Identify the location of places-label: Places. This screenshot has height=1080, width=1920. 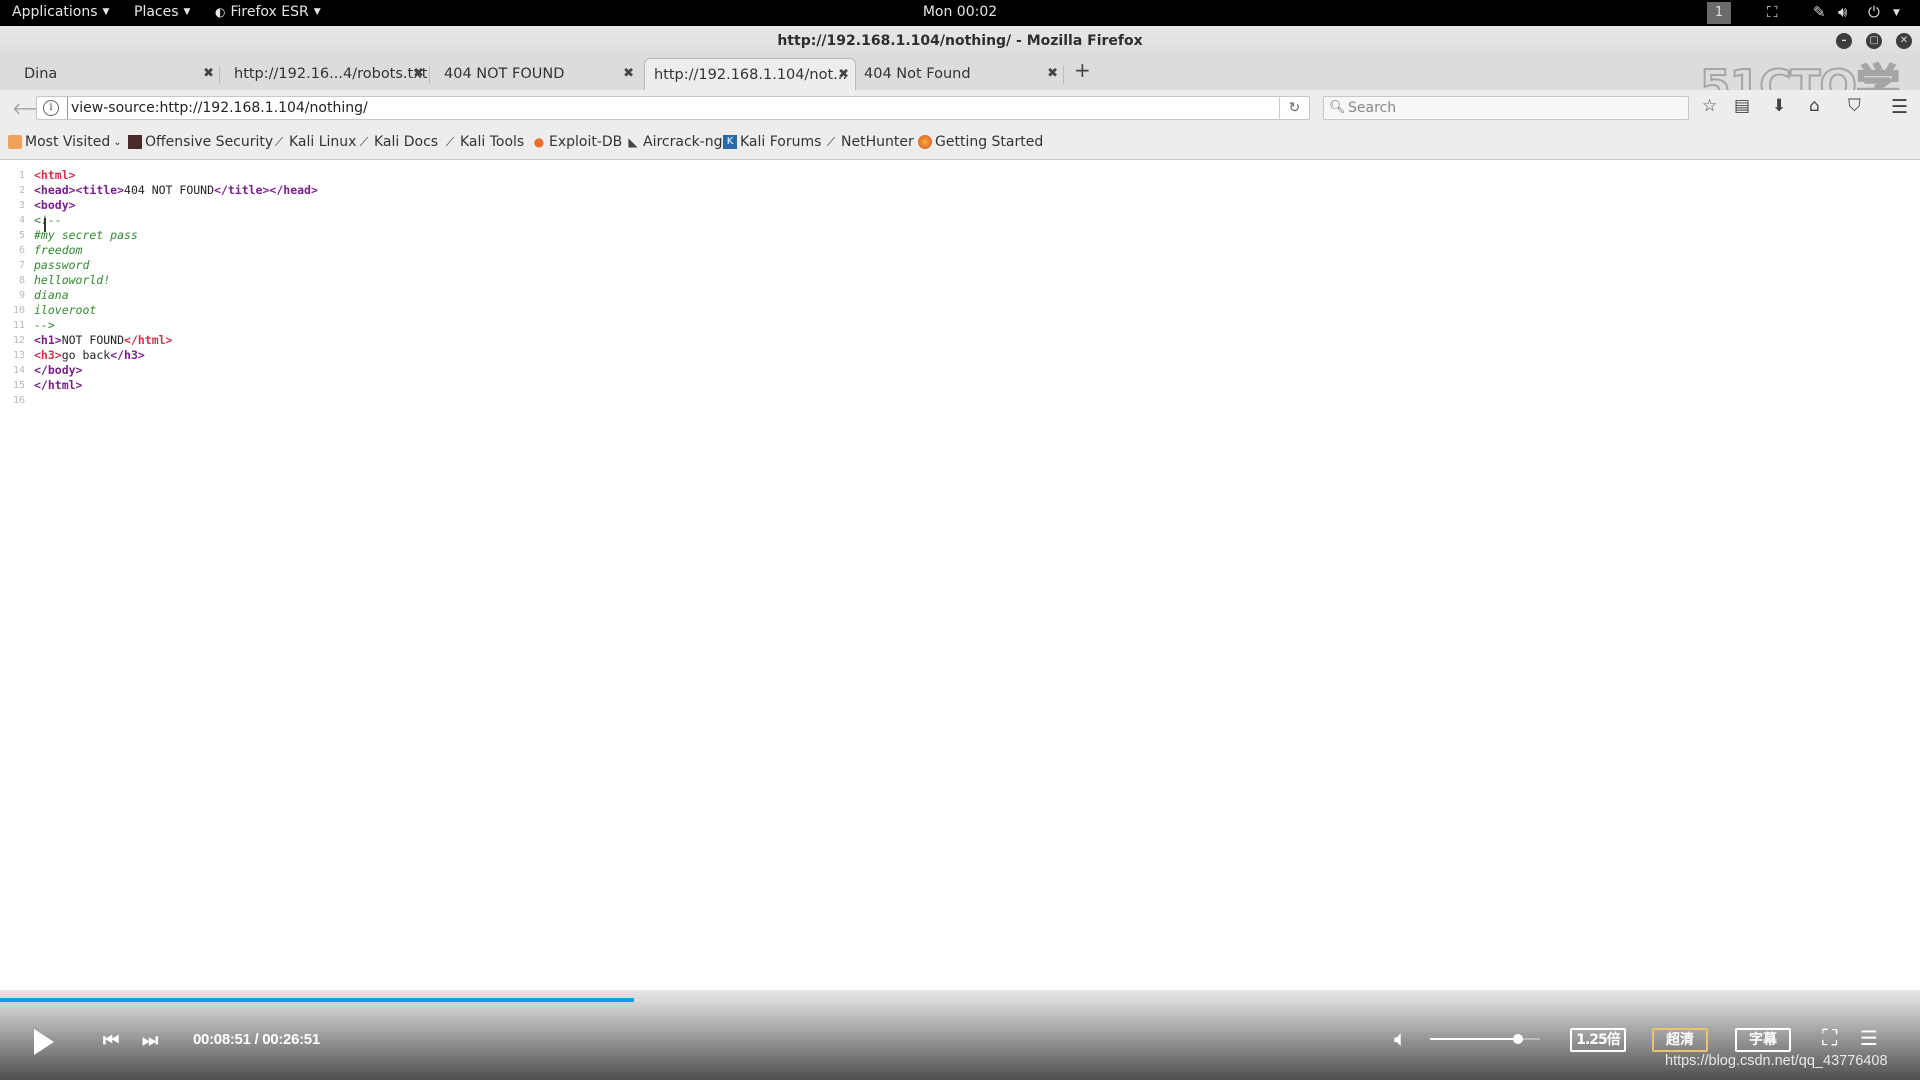
(156, 12).